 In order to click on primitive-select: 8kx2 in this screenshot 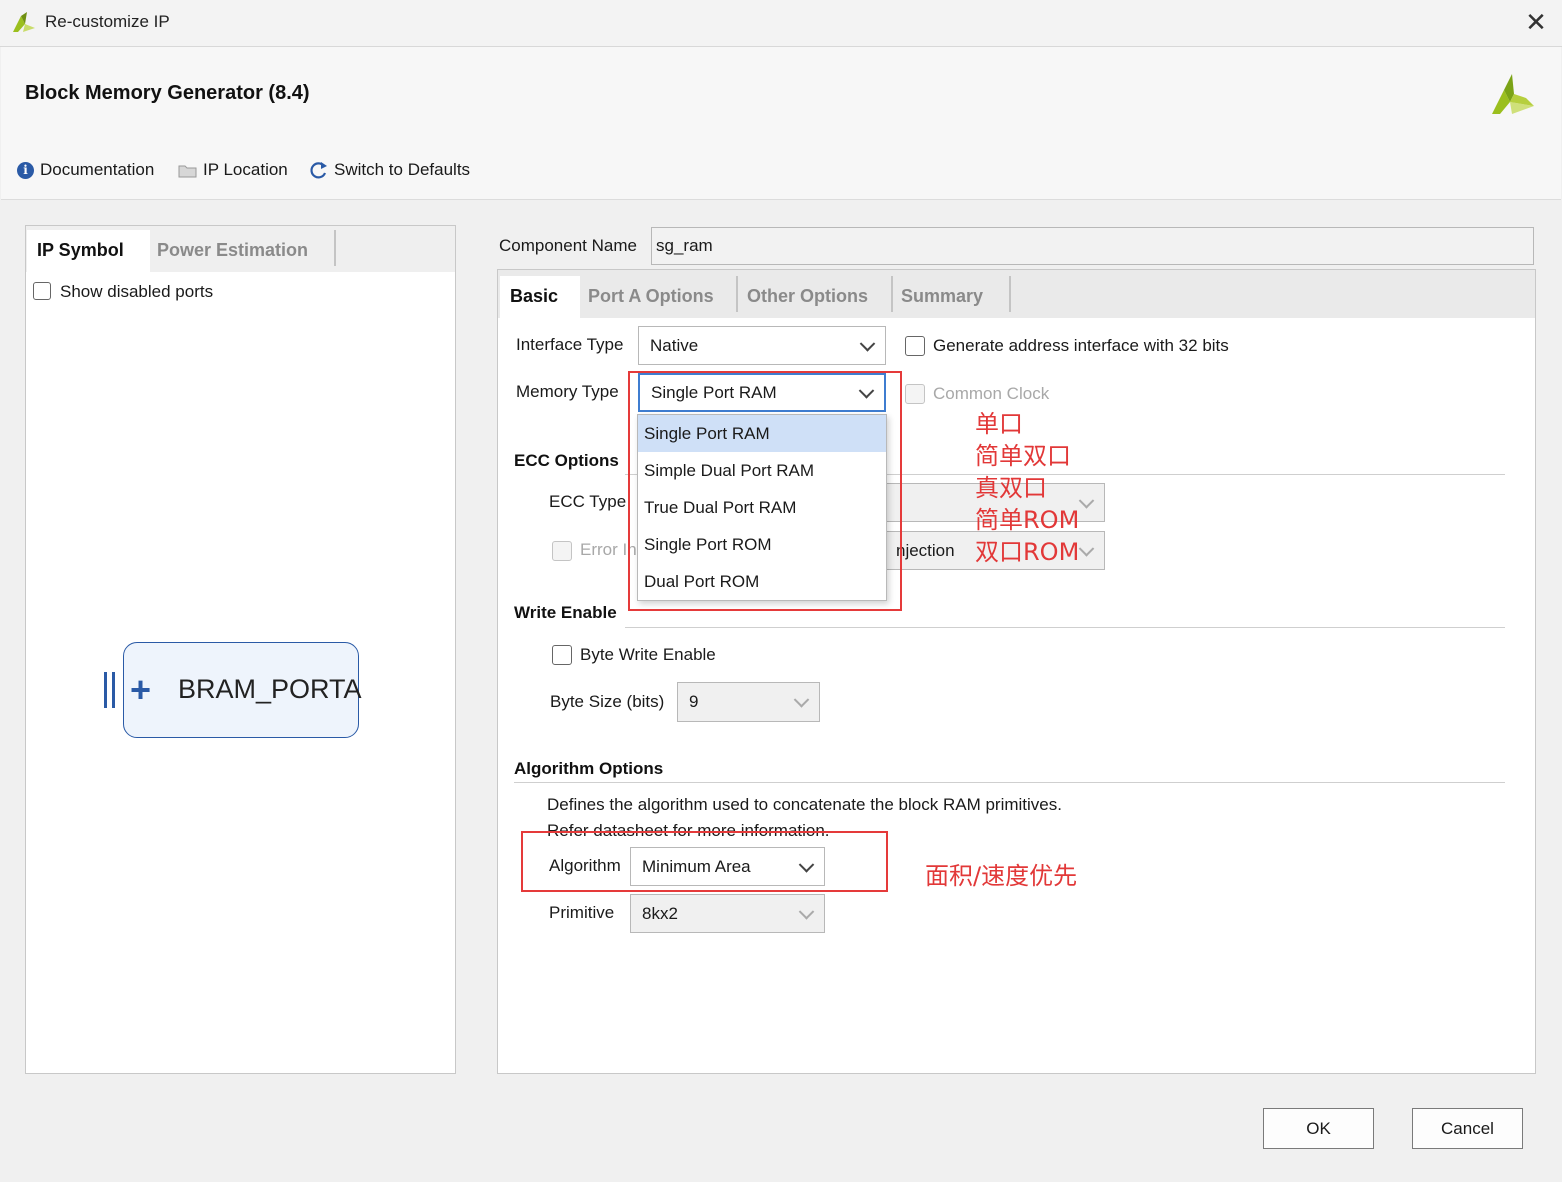, I will do `click(727, 913)`.